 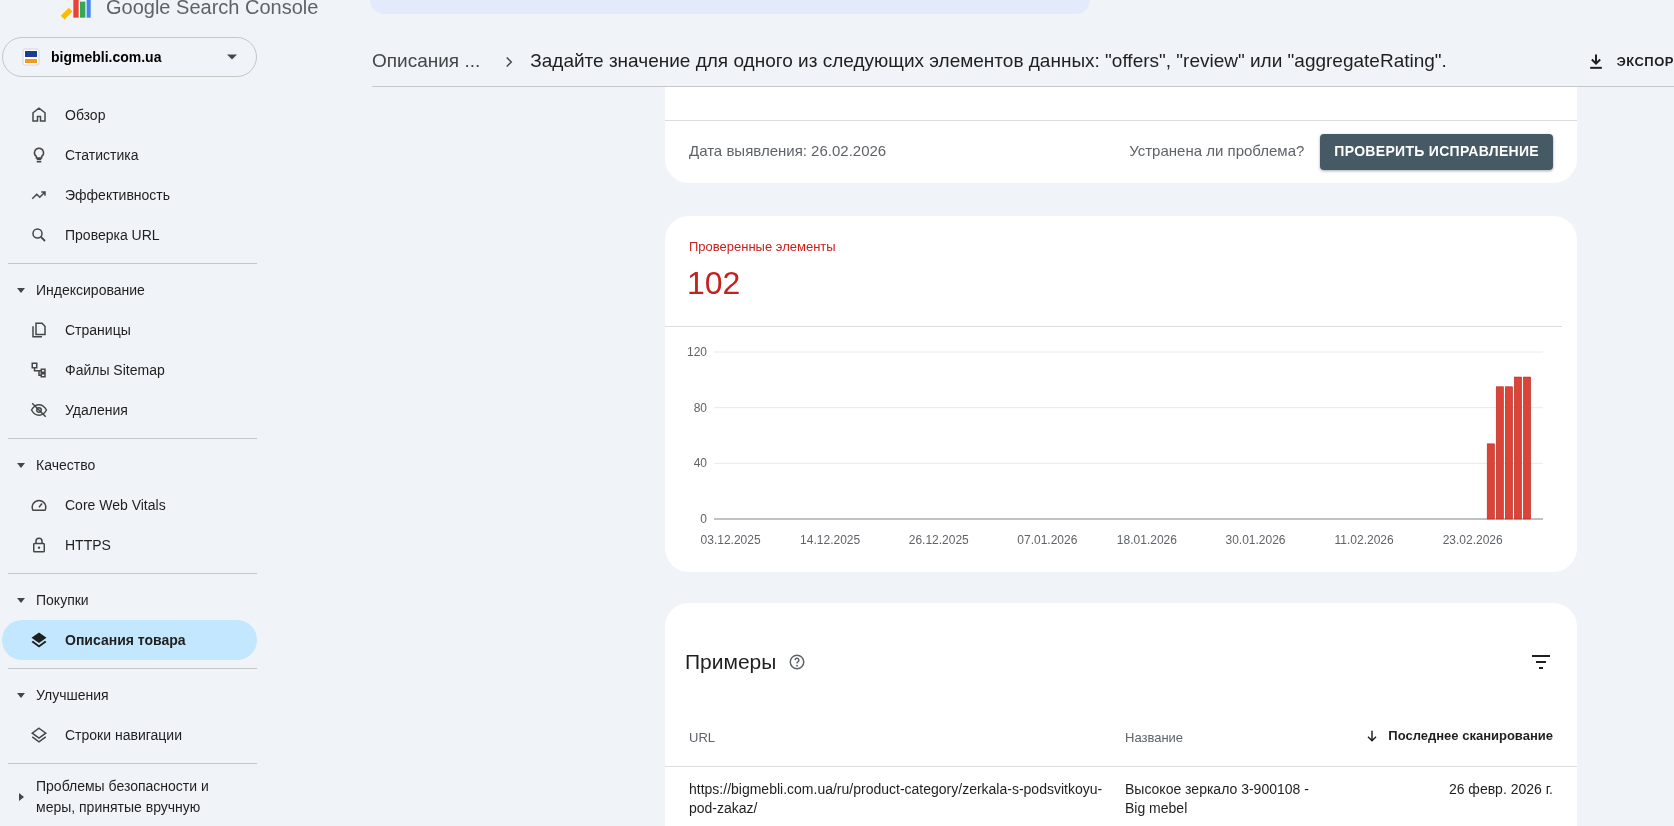 What do you see at coordinates (730, 540) in the screenshot?
I see `axis-label: 03.12.2025` at bounding box center [730, 540].